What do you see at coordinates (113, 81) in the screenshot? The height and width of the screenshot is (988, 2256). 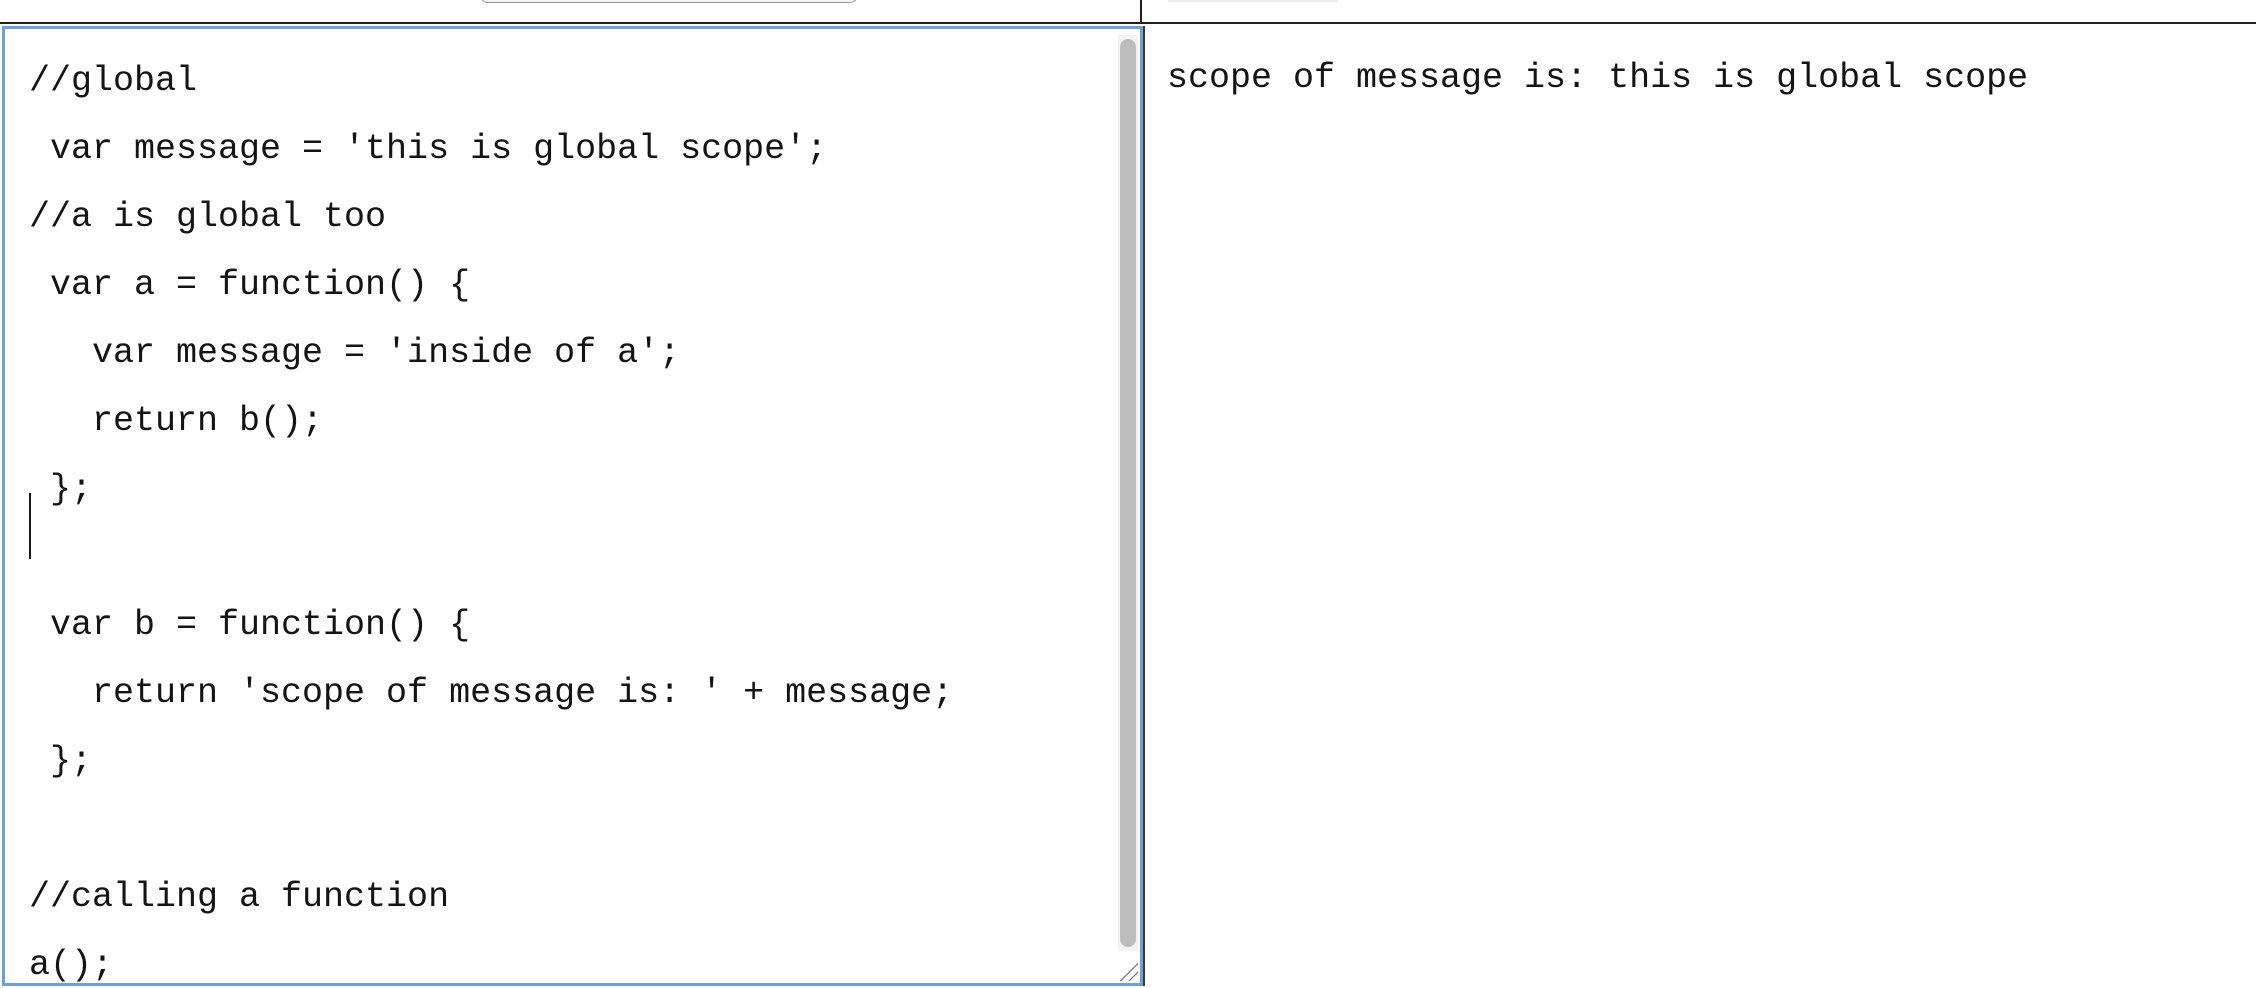 I see `code-line: //global` at bounding box center [113, 81].